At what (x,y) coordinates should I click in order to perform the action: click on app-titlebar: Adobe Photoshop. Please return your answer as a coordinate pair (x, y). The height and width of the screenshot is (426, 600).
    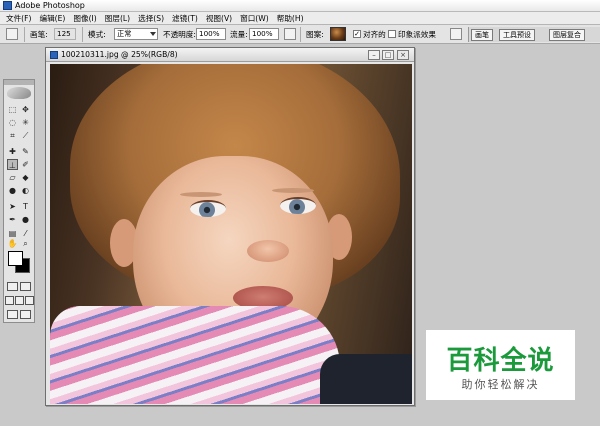
    Looking at the image, I should click on (300, 6).